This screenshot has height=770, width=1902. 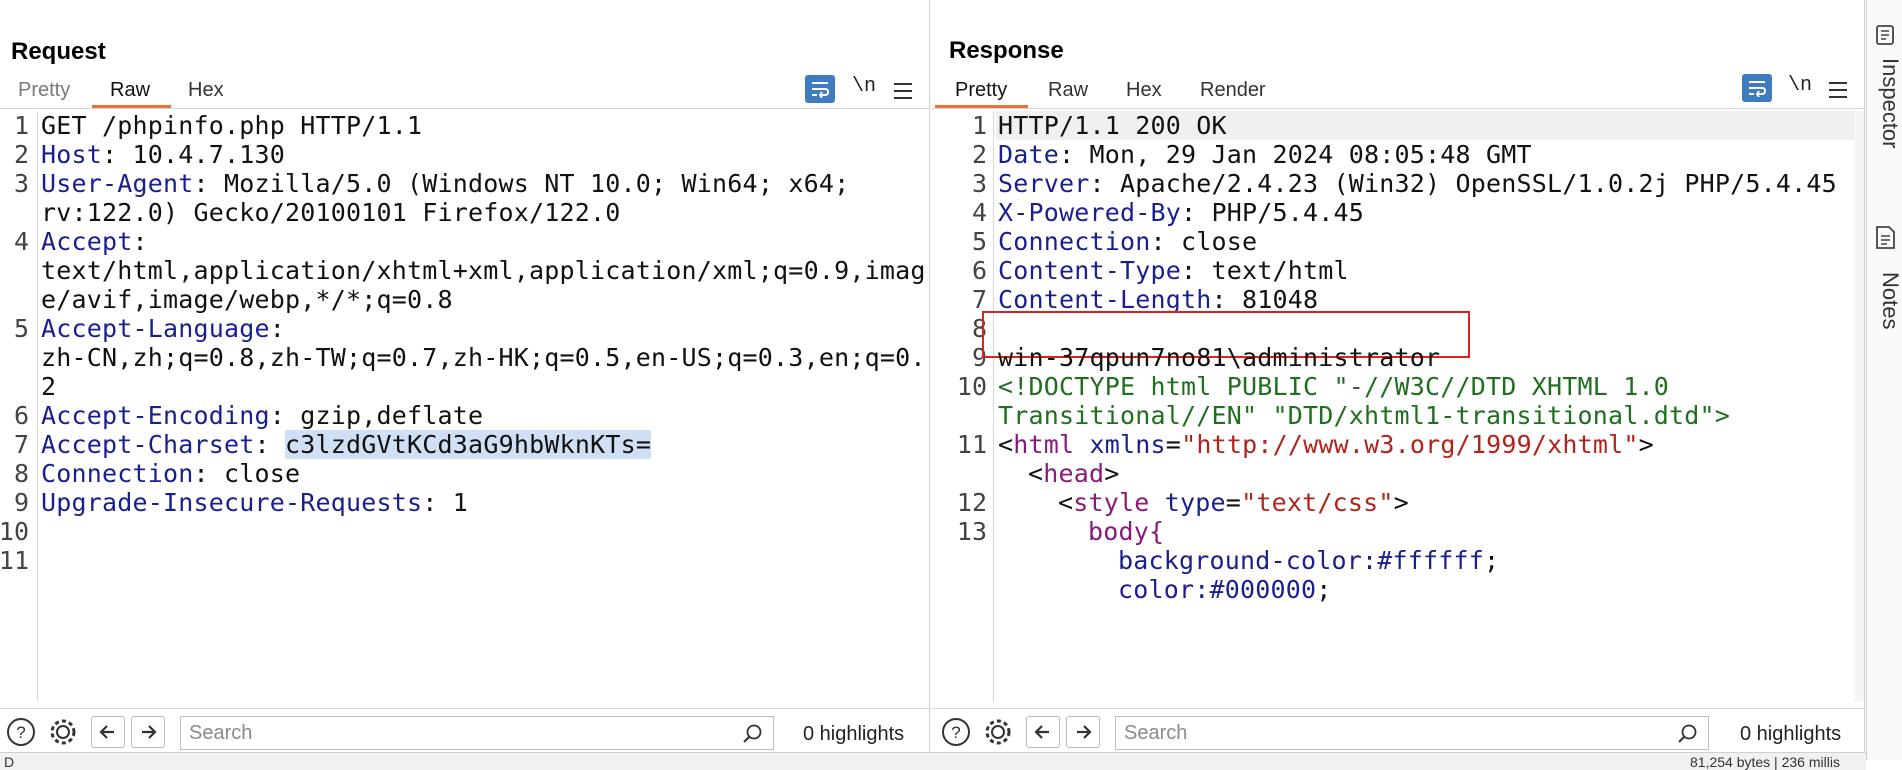 I want to click on inspector-icon, so click(x=1885, y=35).